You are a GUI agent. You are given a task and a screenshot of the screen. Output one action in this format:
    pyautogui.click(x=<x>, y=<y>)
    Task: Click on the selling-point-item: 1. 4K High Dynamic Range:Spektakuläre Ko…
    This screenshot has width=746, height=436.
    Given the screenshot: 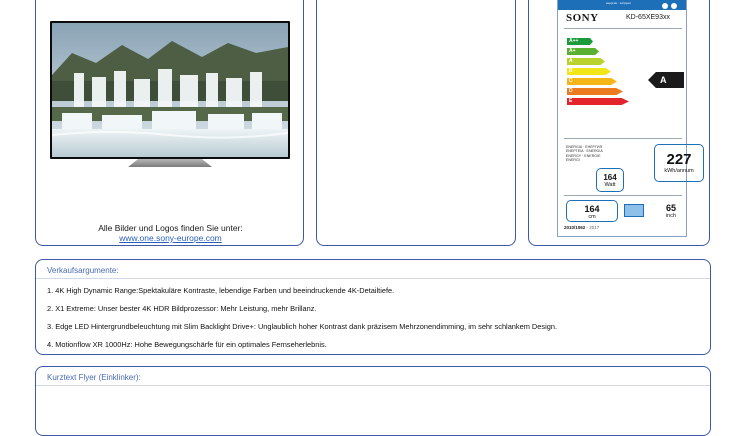 What is the action you would take?
    pyautogui.click(x=221, y=290)
    